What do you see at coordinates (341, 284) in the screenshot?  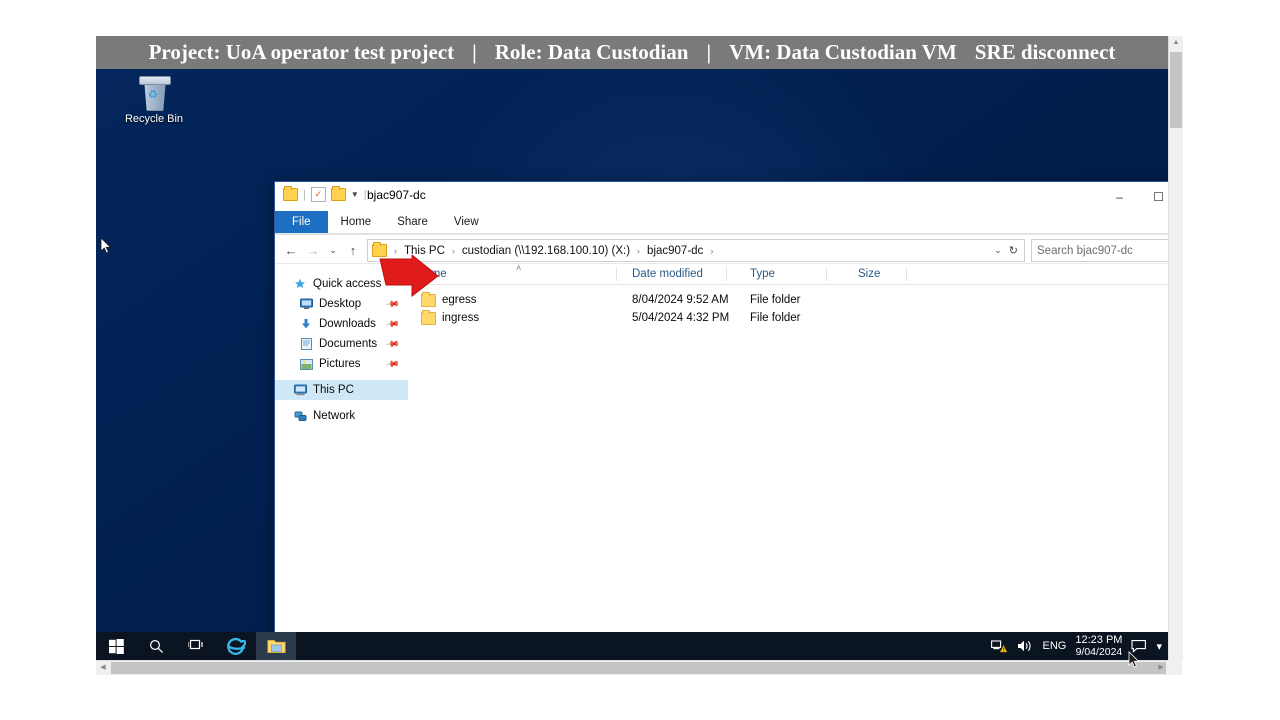 I see `sidebar-item-quick-access: Quick access` at bounding box center [341, 284].